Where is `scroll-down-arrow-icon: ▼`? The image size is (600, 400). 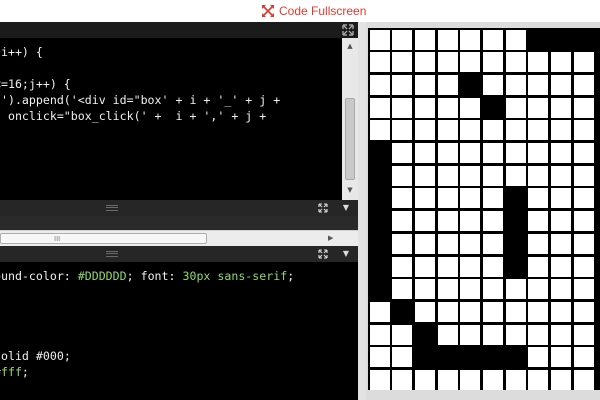
scroll-down-arrow-icon: ▼ is located at coordinates (350, 190).